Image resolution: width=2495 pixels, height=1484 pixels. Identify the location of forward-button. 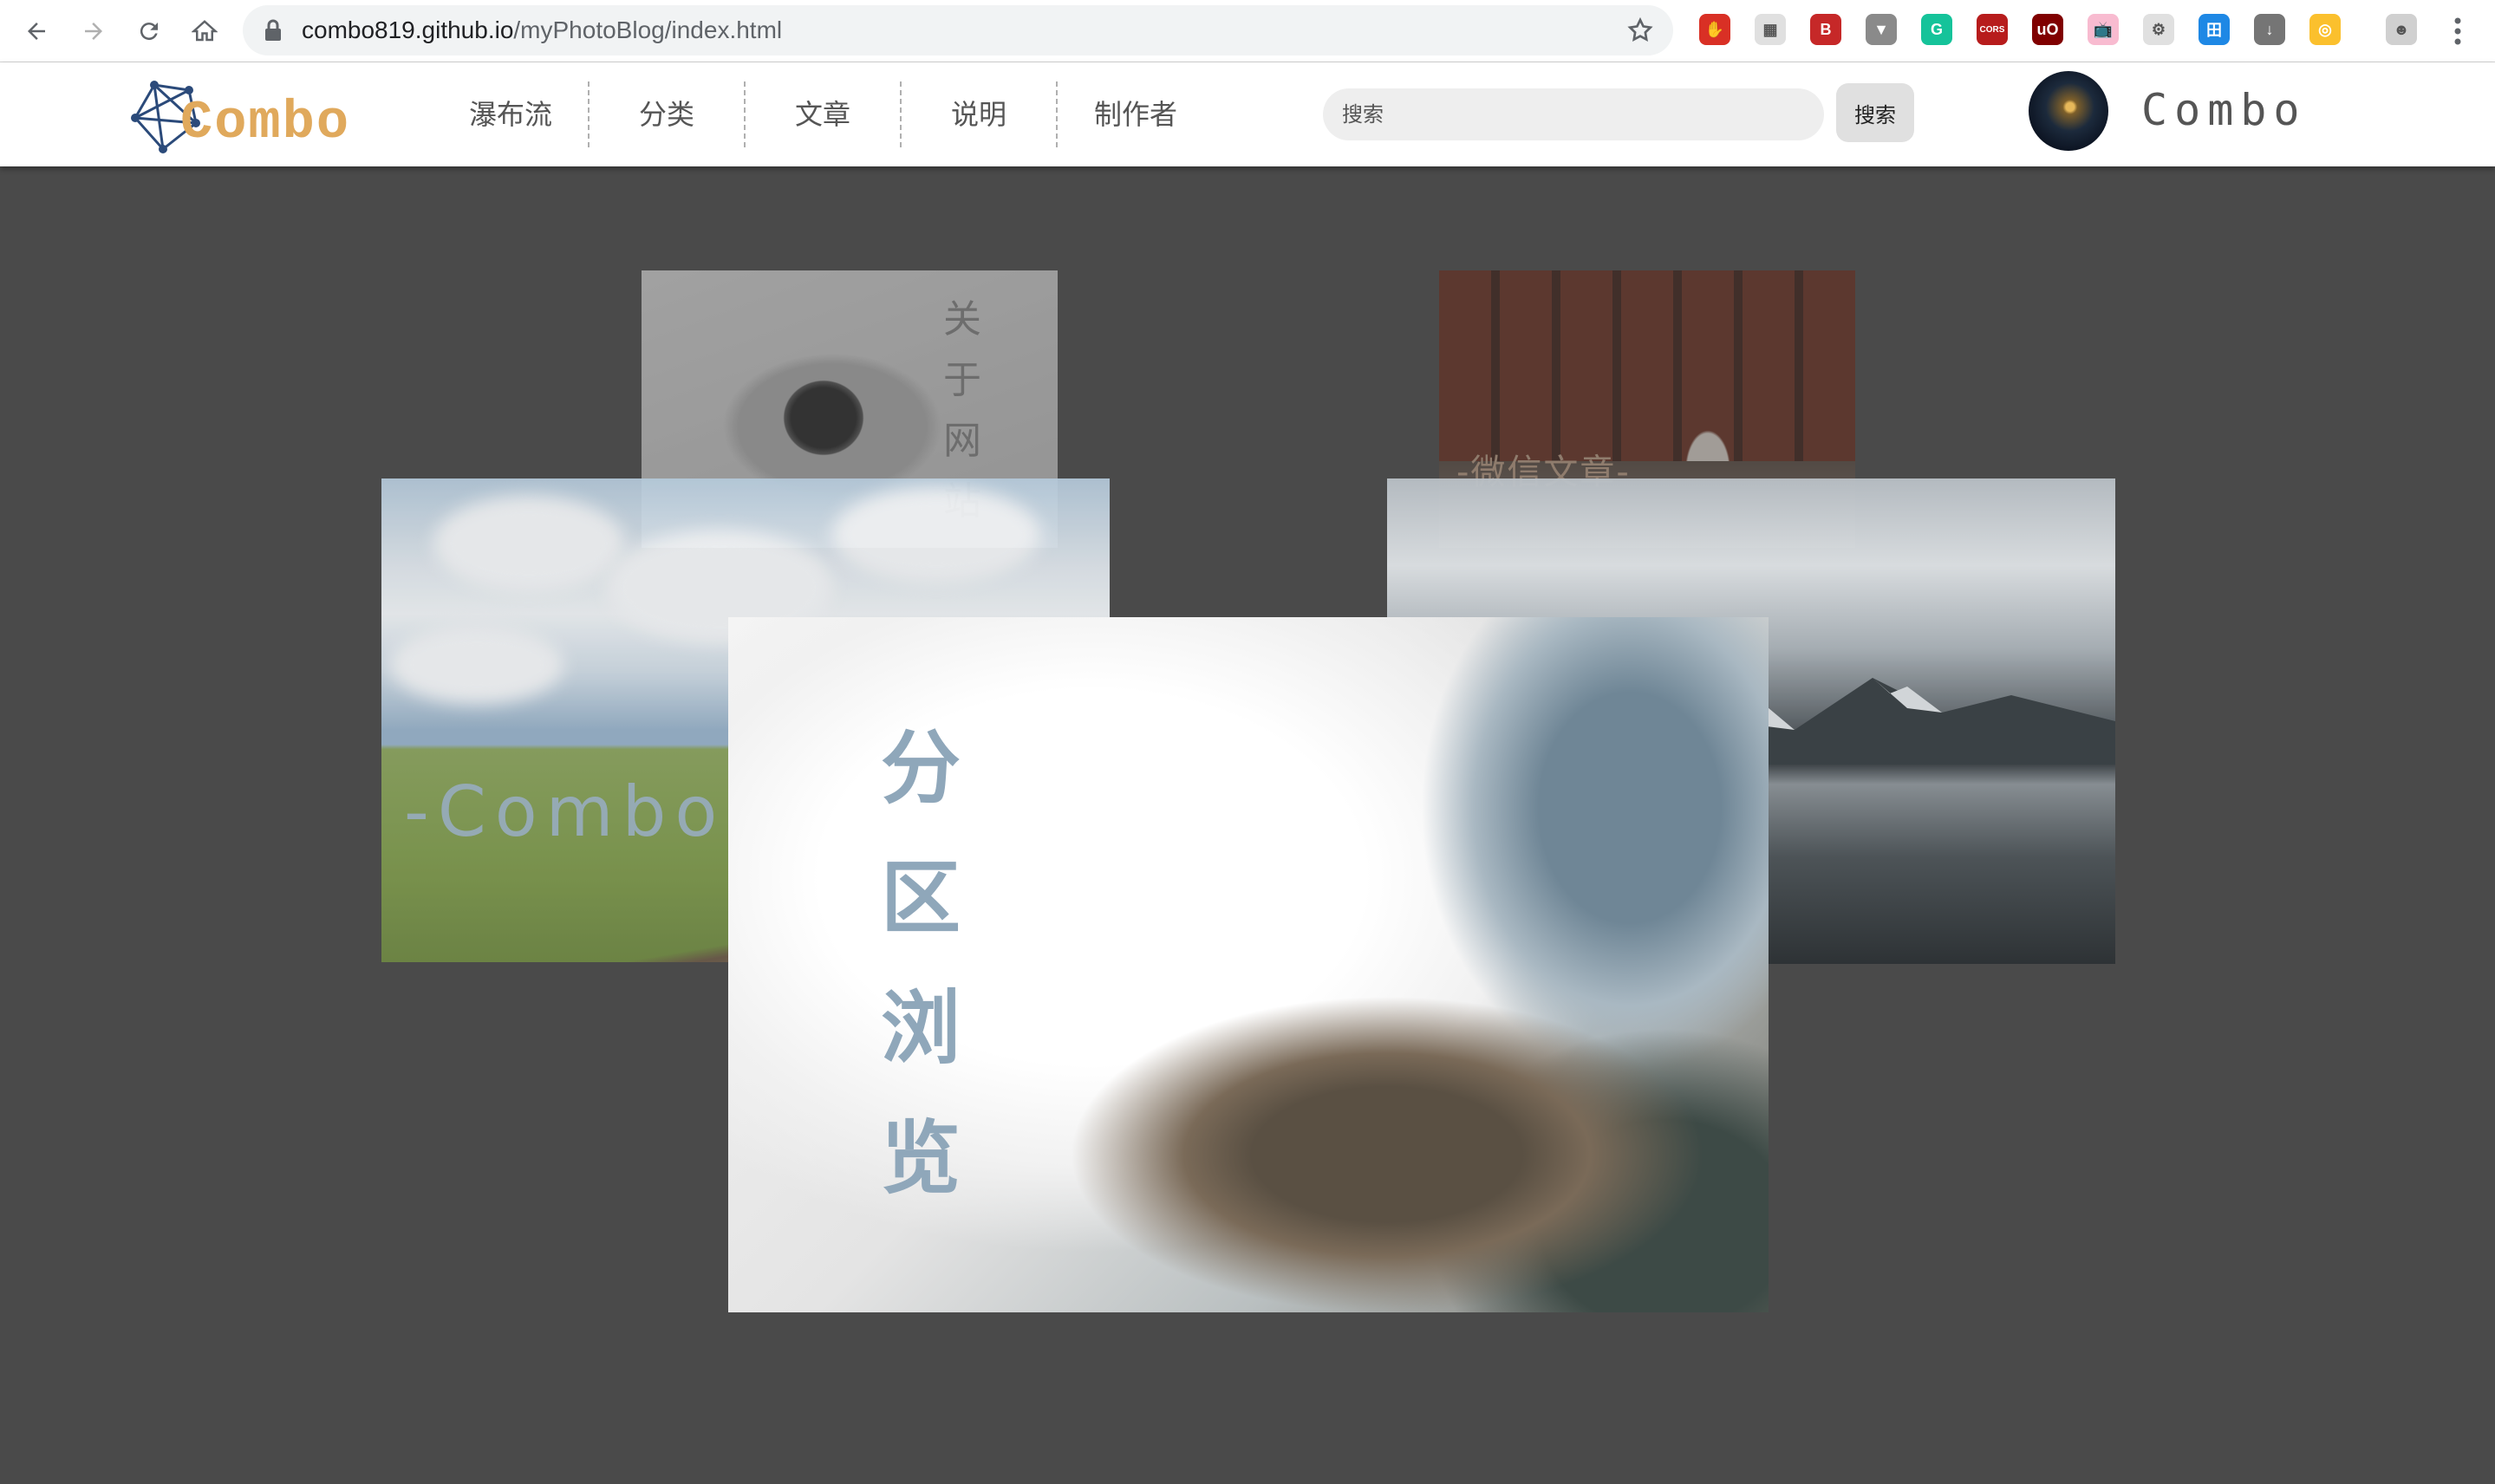
(94, 31).